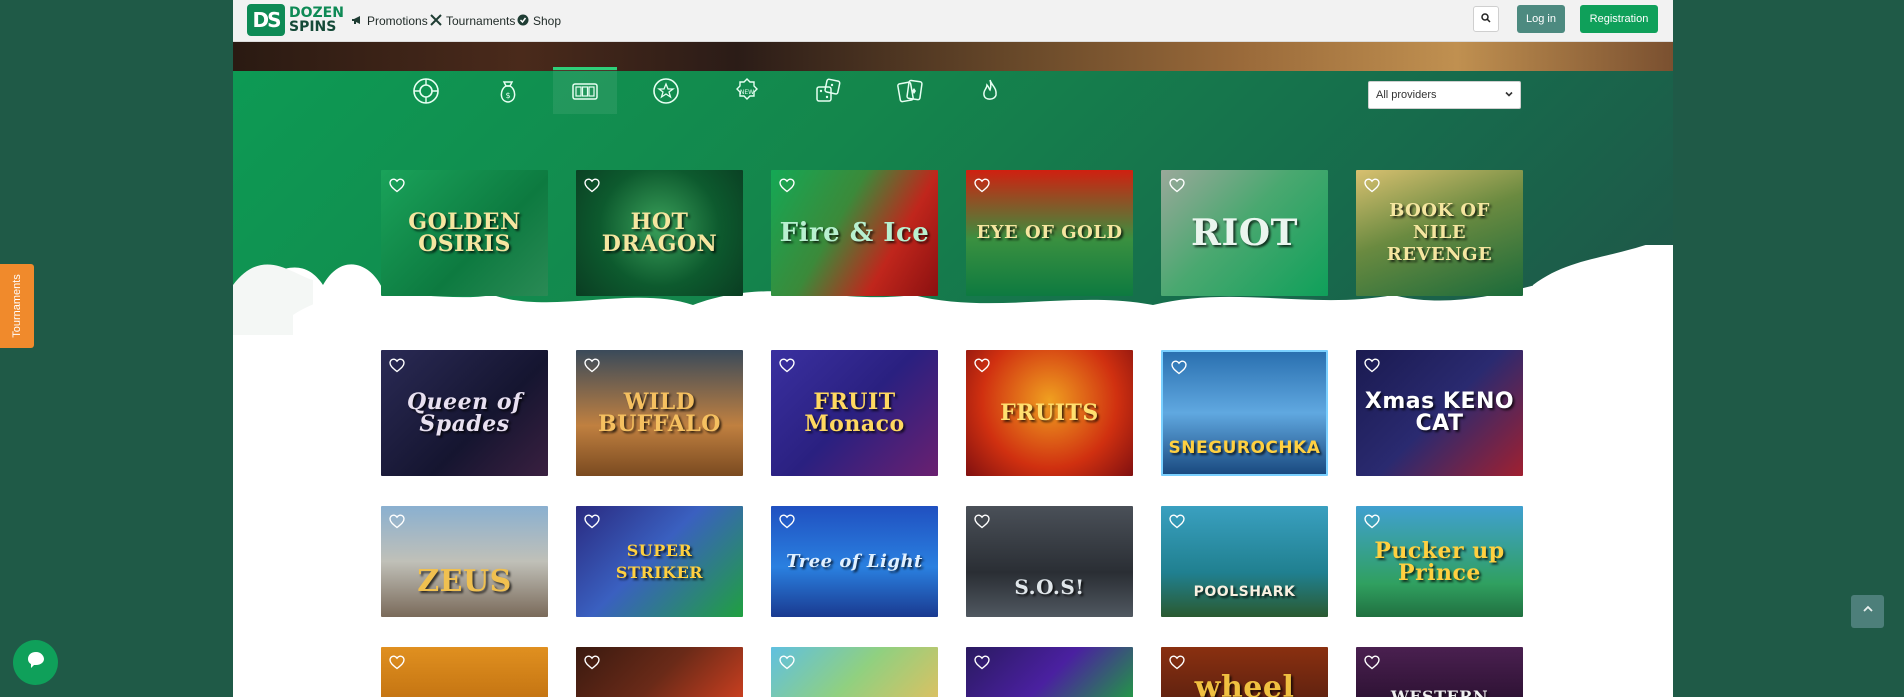  I want to click on game-card: Fire & Ice, so click(854, 233).